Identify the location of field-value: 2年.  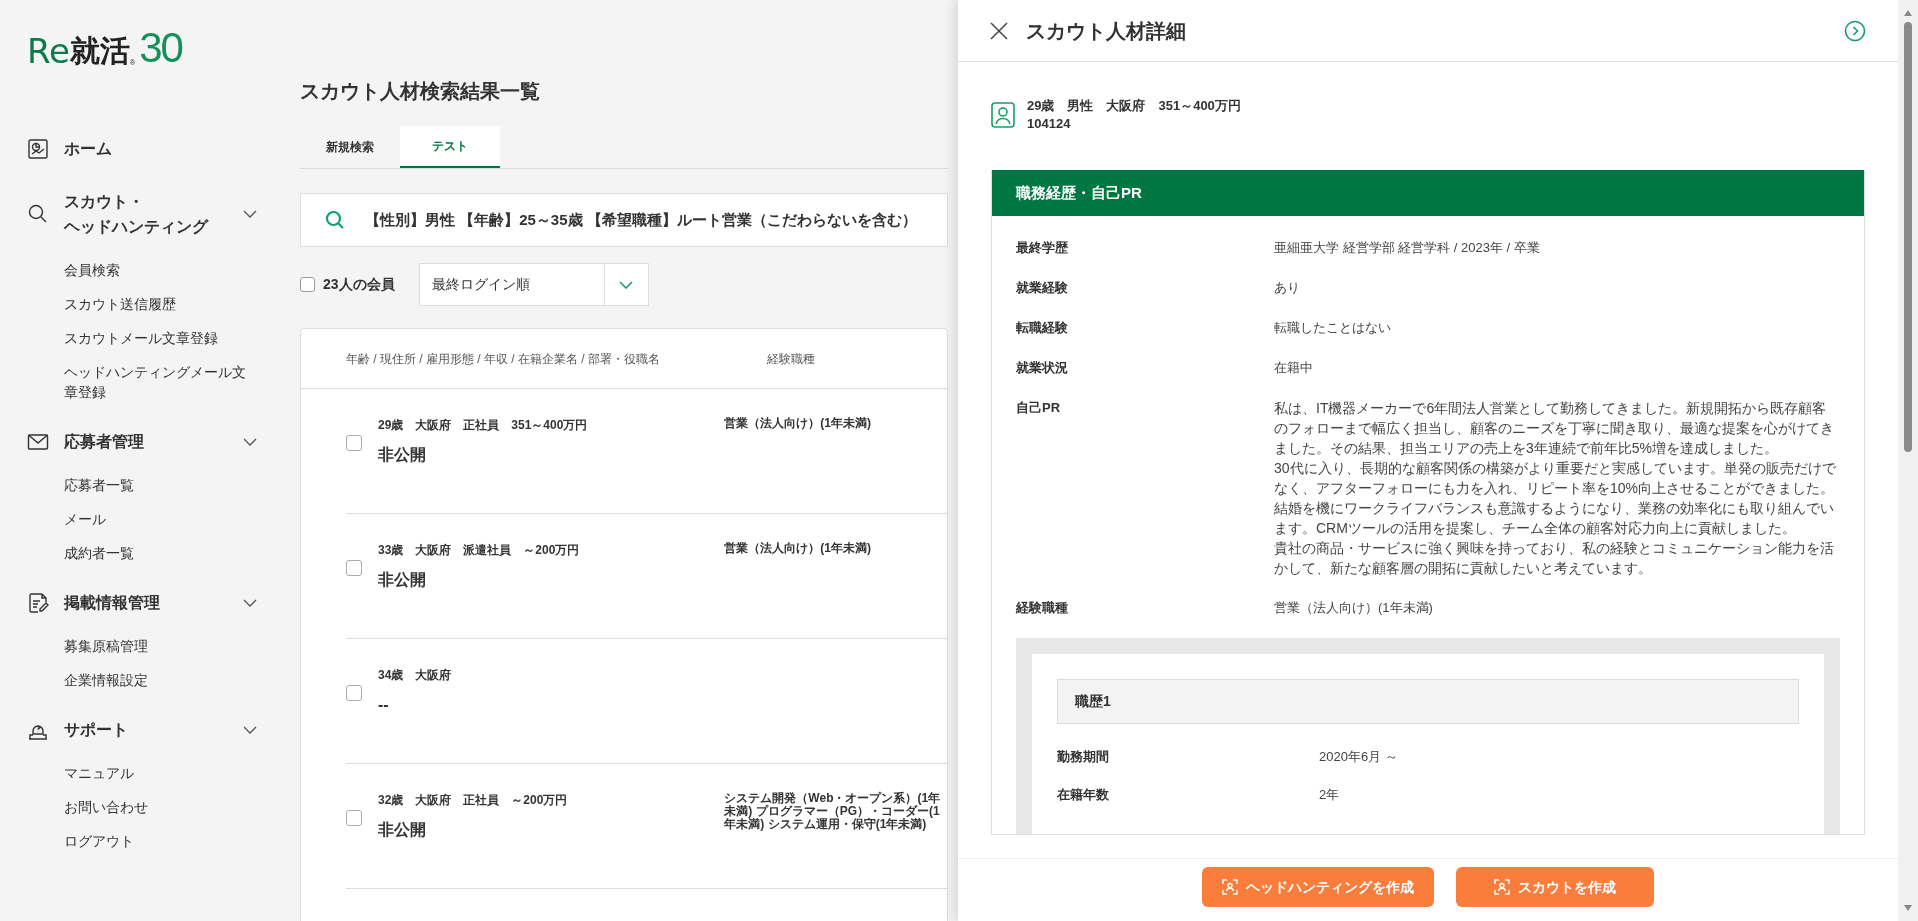
(1329, 795).